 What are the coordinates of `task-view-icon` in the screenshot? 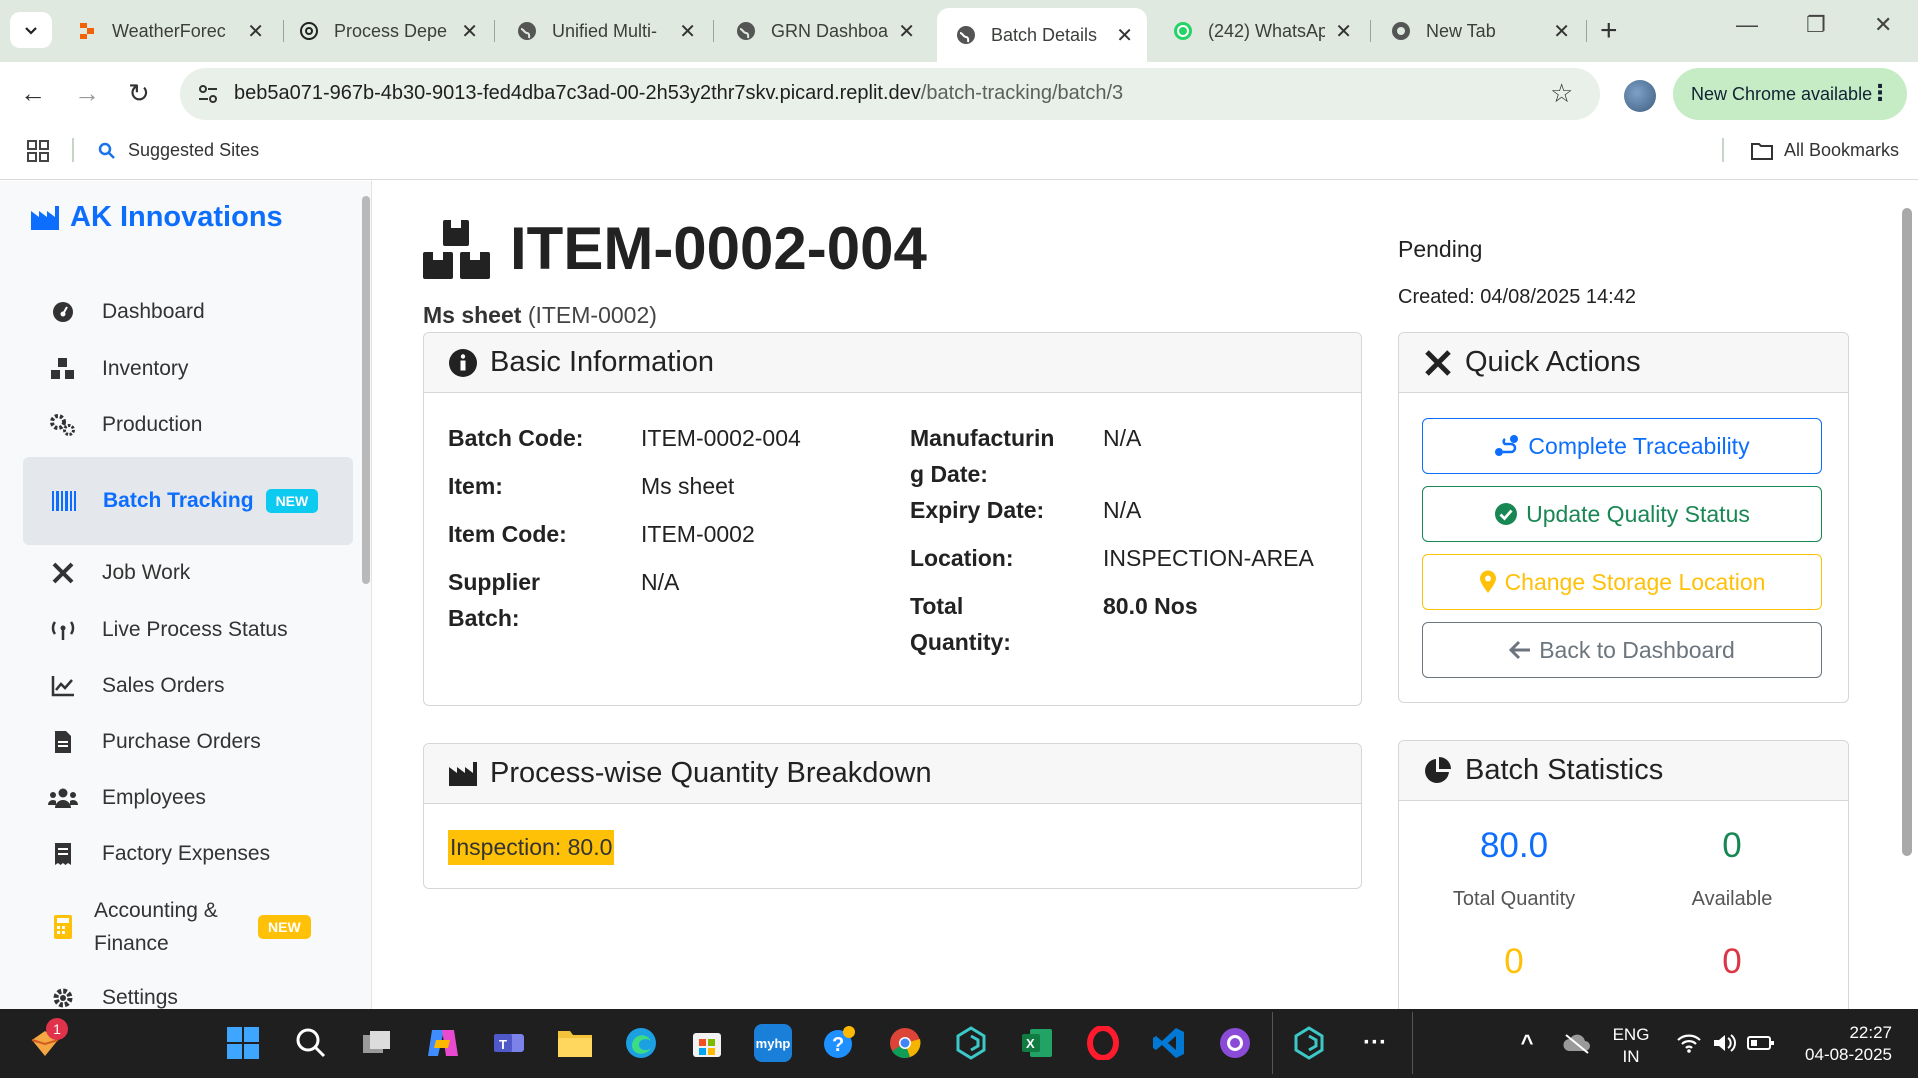 It's located at (377, 1043).